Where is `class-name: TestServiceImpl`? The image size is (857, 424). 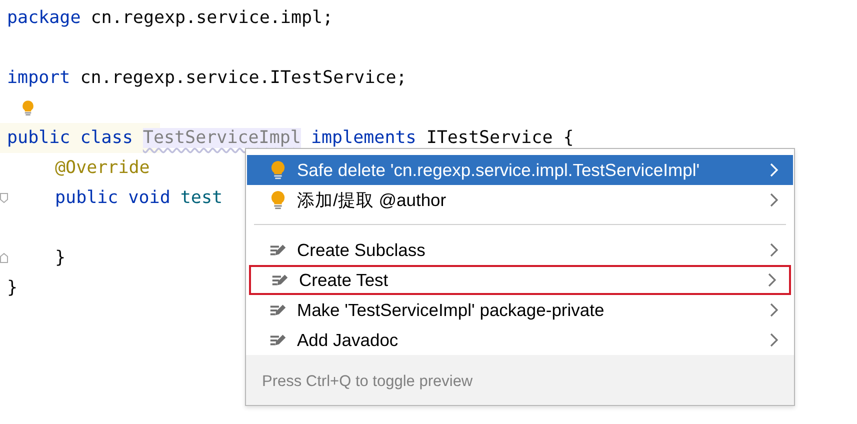 class-name: TestServiceImpl is located at coordinates (221, 138).